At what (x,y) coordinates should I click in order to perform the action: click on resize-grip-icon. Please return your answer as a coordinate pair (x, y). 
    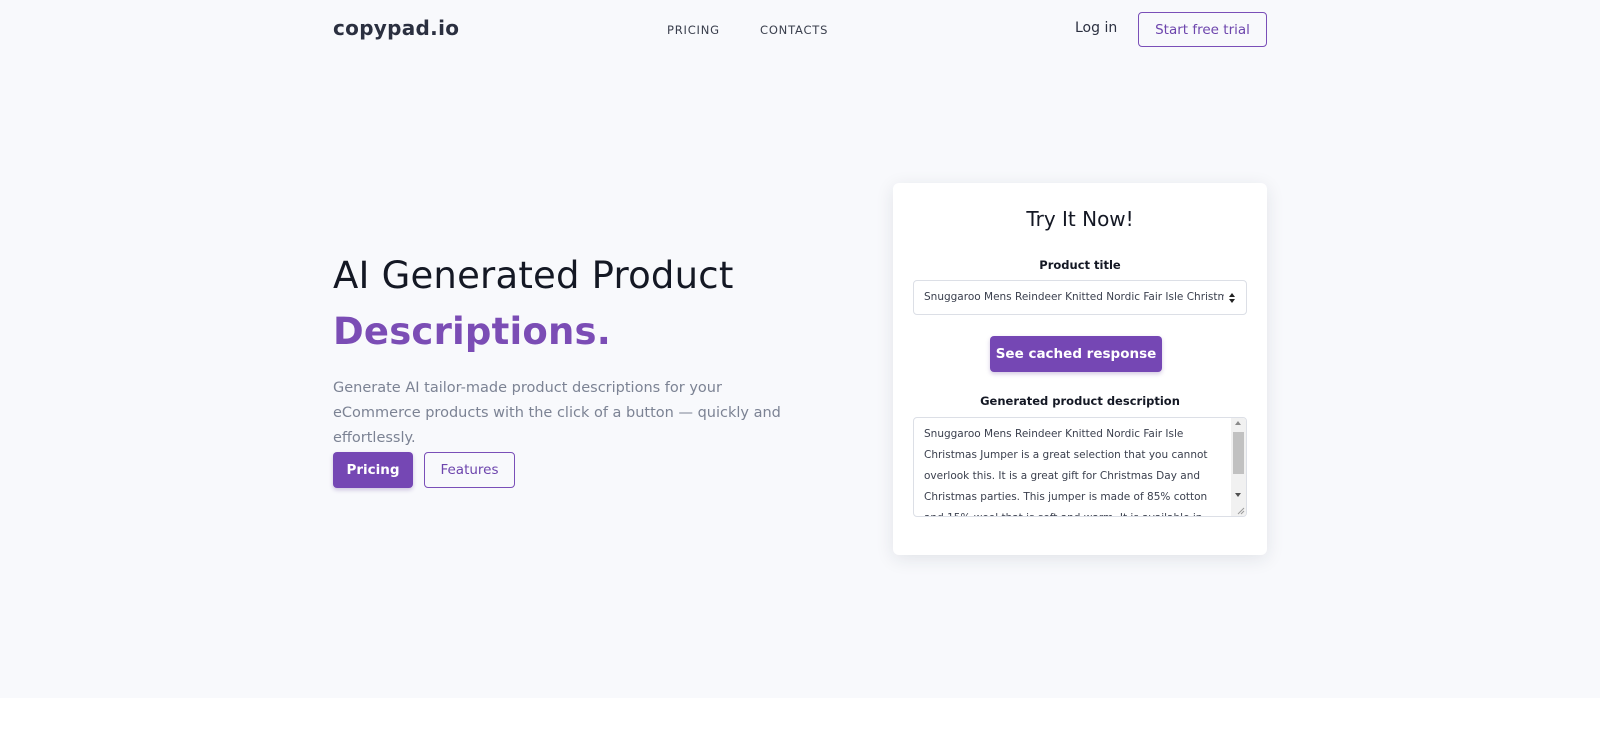
    Looking at the image, I should click on (1240, 510).